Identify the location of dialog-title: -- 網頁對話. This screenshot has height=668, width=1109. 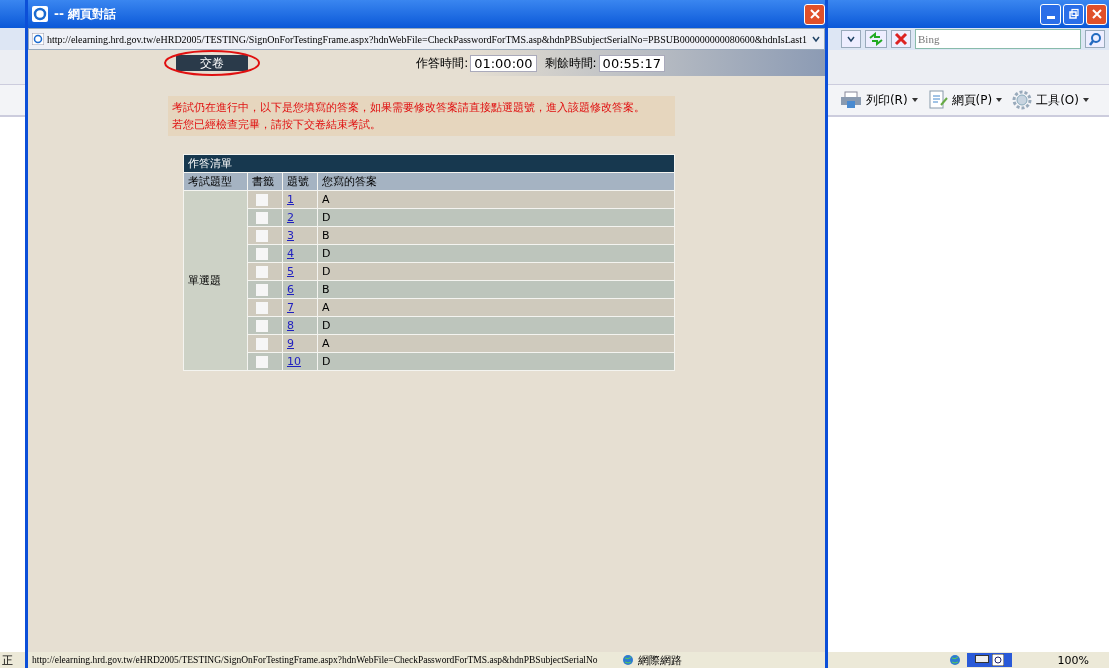
(85, 14).